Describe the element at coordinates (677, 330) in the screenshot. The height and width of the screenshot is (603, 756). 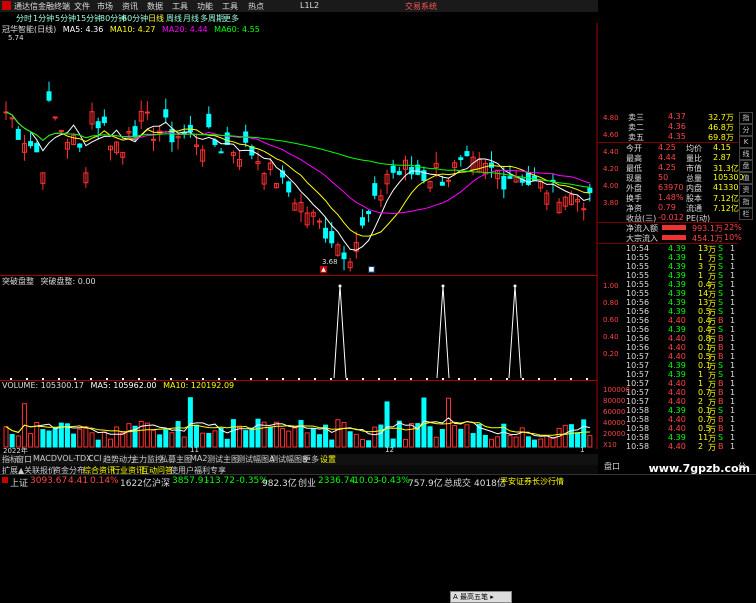
I see `tick-row: 10:56 4.39 0.4 万 S 1` at that location.